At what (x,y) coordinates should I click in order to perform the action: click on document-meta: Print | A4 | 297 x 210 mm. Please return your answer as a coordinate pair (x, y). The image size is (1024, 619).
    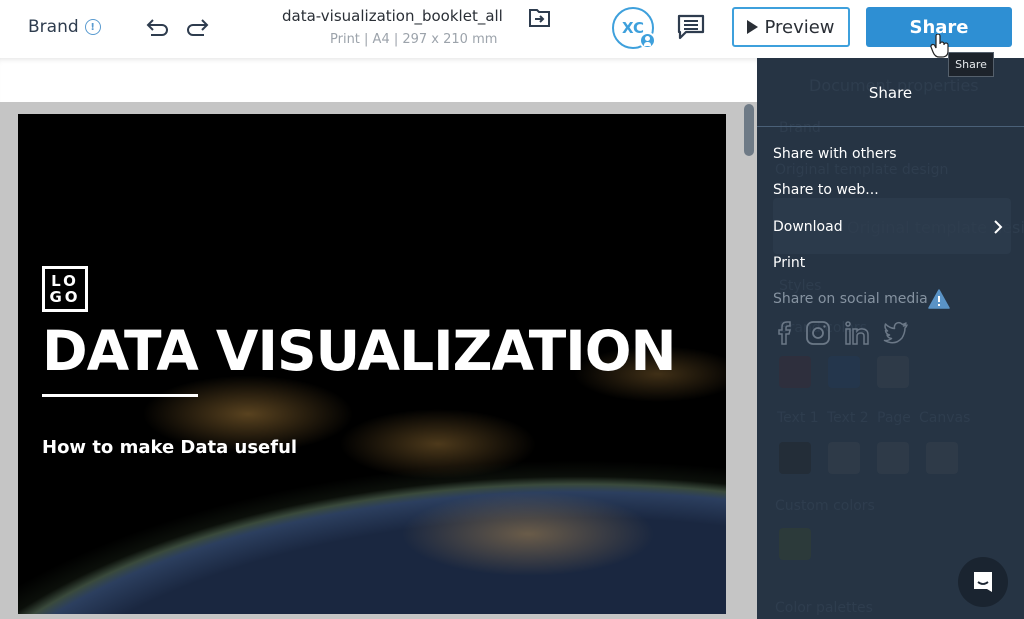
    Looking at the image, I should click on (414, 39).